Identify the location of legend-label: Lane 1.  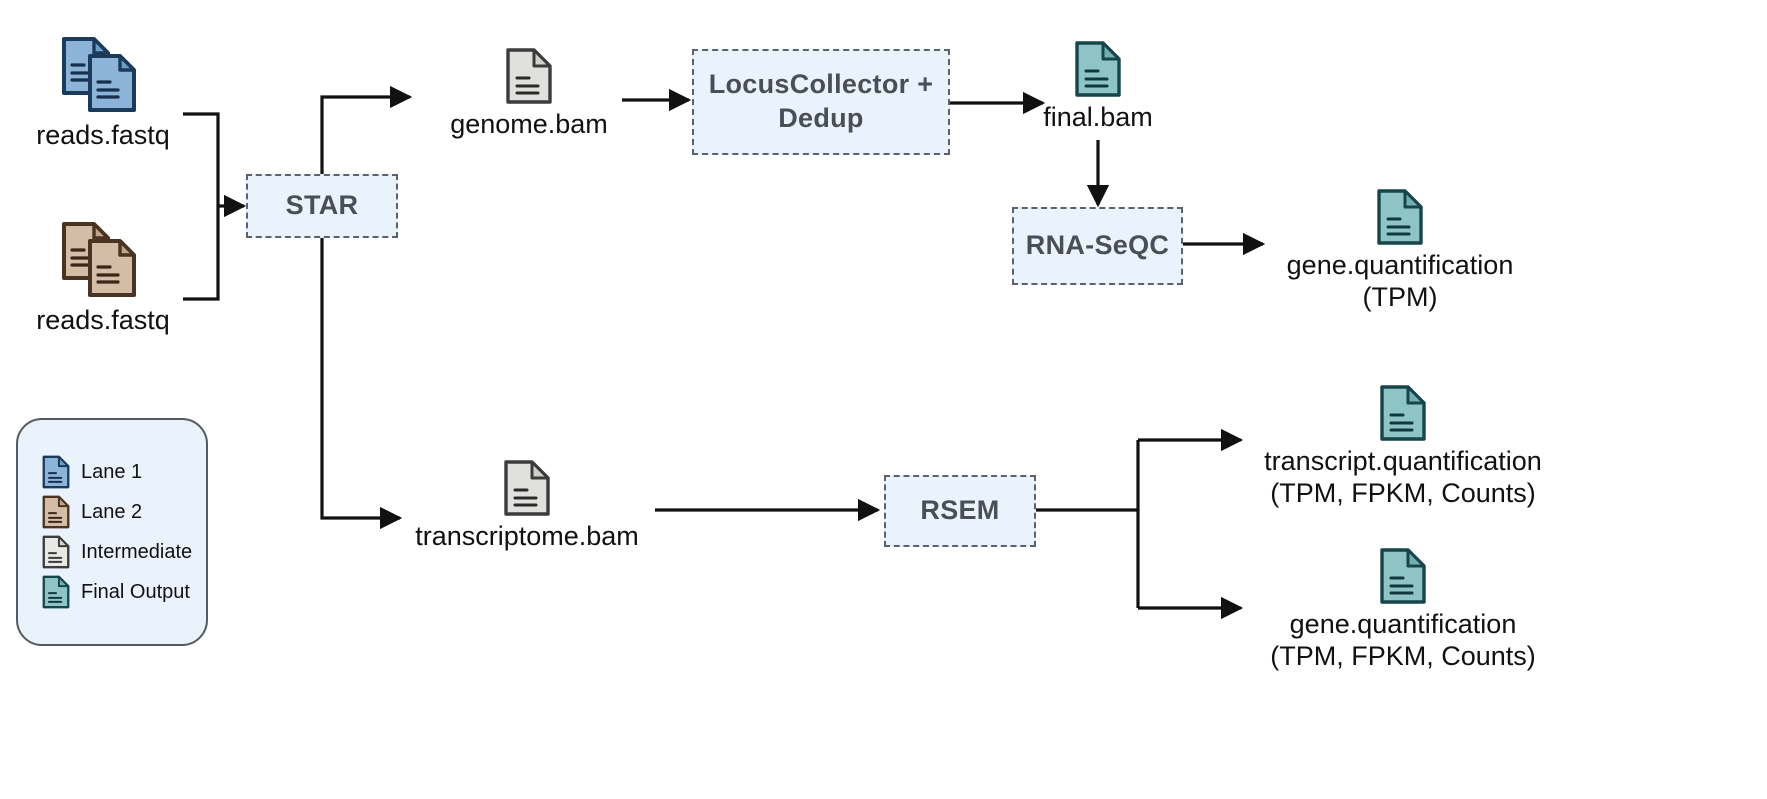
(112, 471).